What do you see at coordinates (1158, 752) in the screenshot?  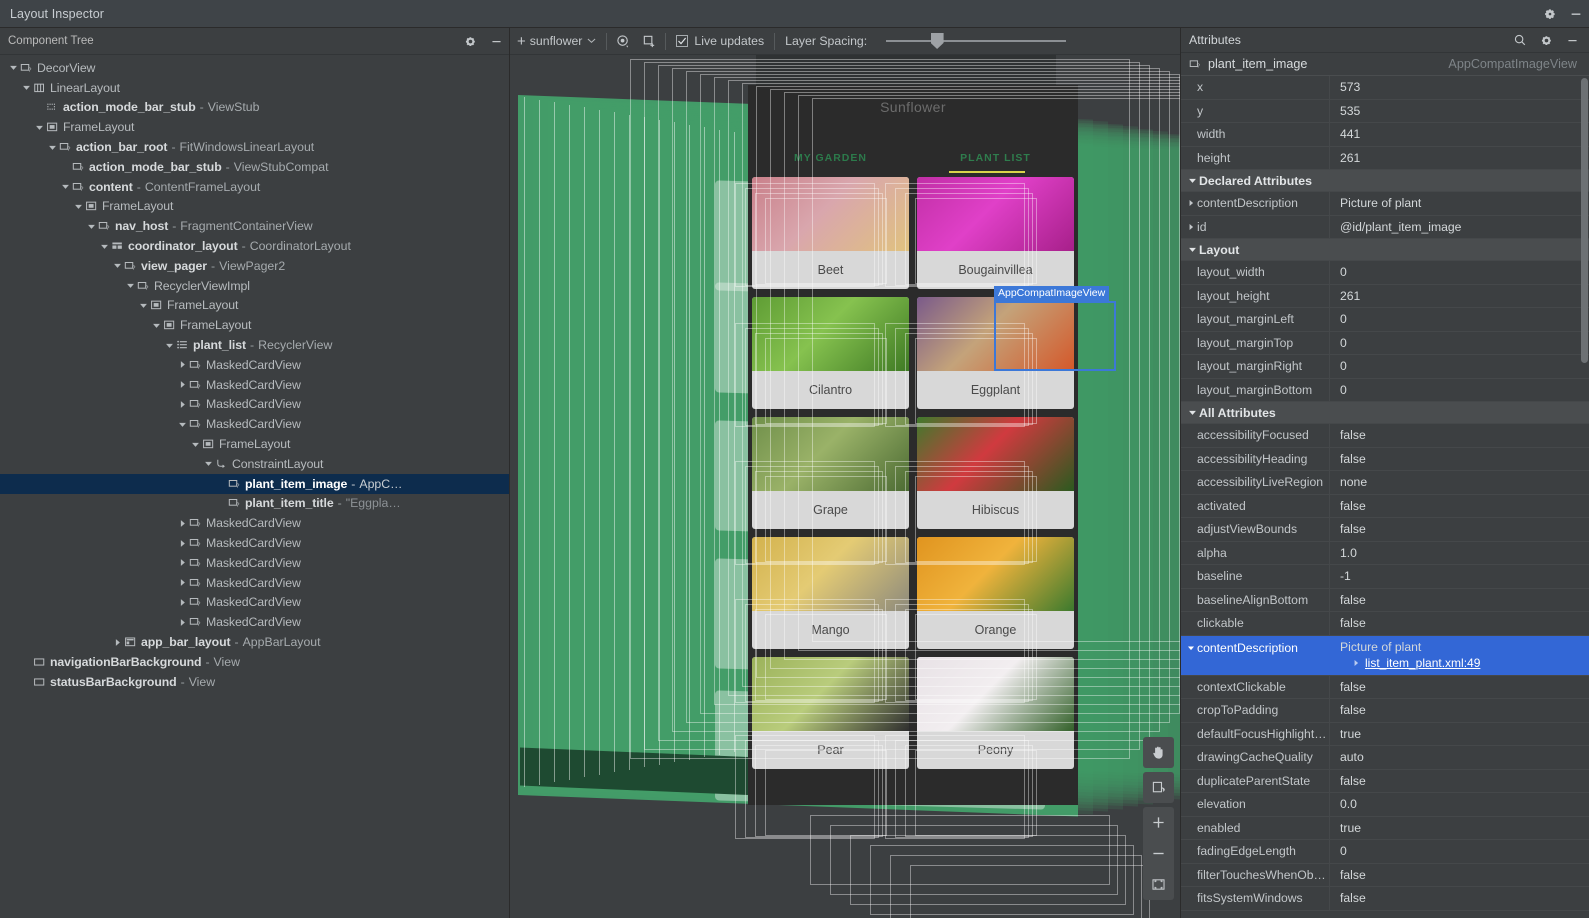 I see `pan-tool-button` at bounding box center [1158, 752].